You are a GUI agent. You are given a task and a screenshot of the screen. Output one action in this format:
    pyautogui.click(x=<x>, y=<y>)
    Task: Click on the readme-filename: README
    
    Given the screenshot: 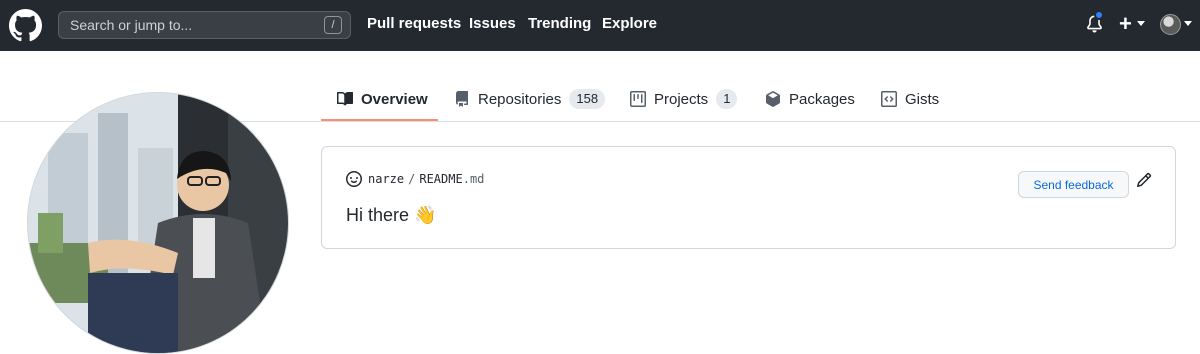 What is the action you would take?
    pyautogui.click(x=440, y=179)
    